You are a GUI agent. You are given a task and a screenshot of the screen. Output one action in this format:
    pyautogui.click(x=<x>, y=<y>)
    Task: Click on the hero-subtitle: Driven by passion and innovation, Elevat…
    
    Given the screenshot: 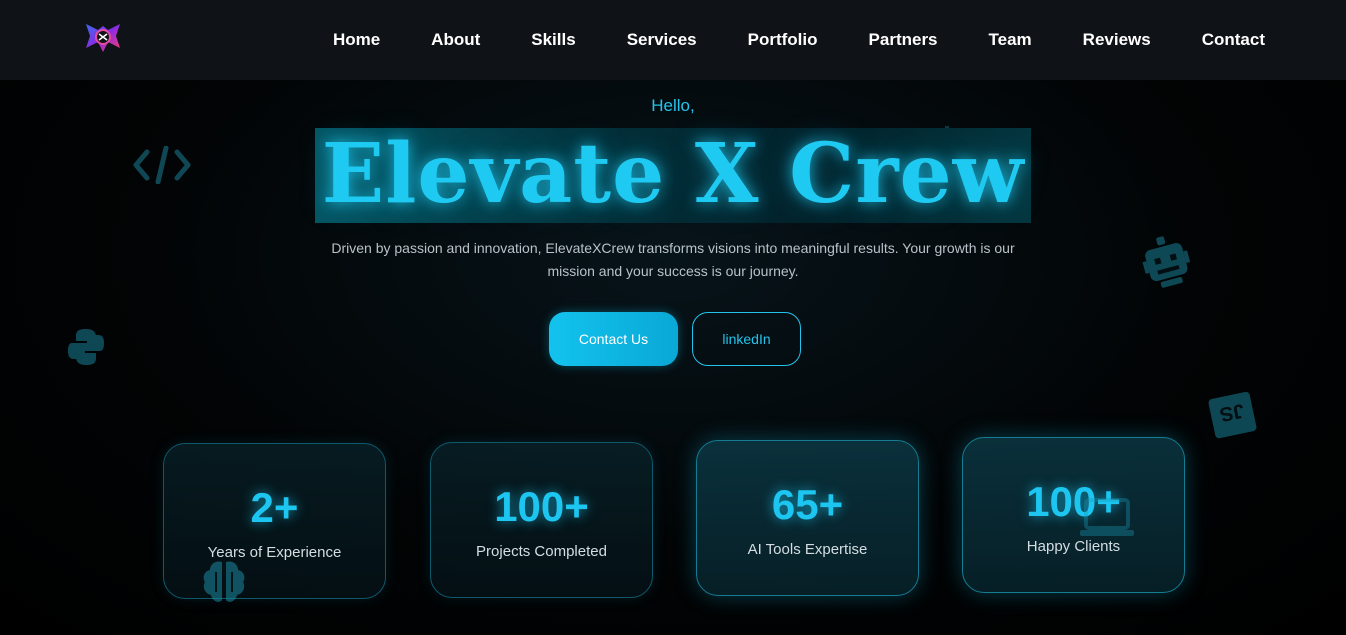 What is the action you would take?
    pyautogui.click(x=673, y=260)
    